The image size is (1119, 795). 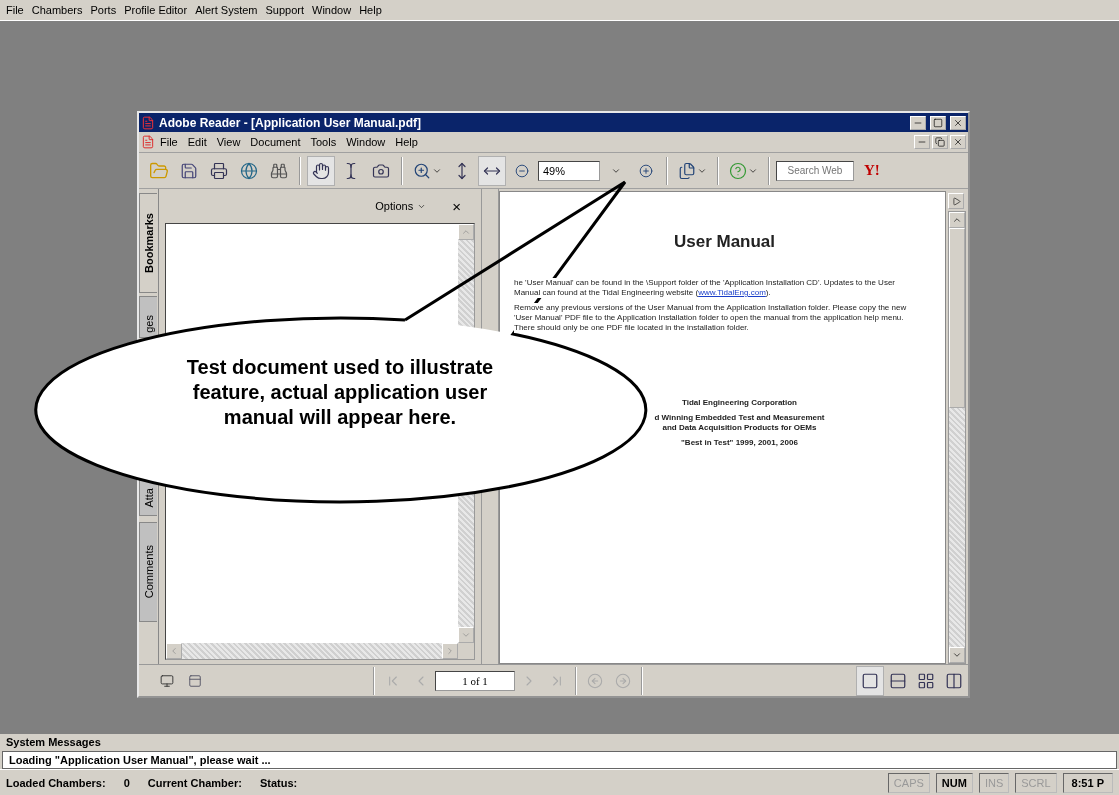 I want to click on key-indicator: SCRL, so click(x=1036, y=782).